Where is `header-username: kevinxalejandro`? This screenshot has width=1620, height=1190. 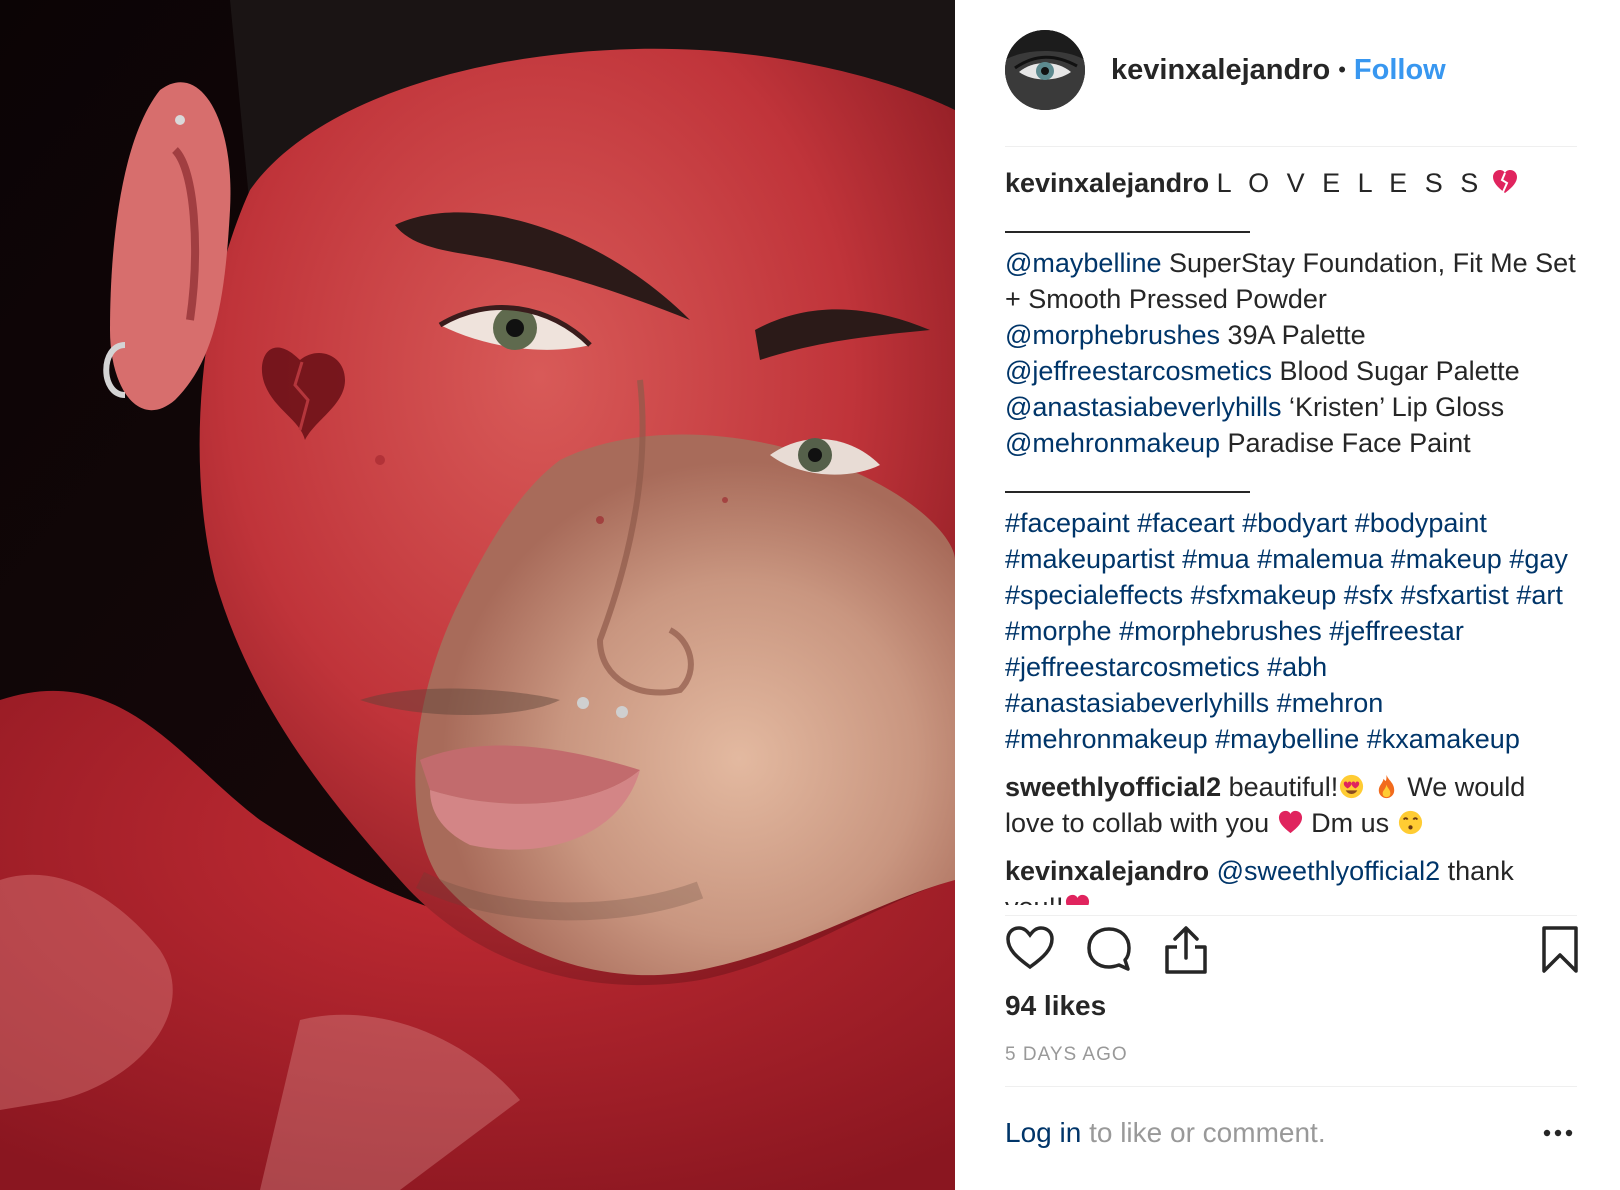
header-username: kevinxalejandro is located at coordinates (1220, 70).